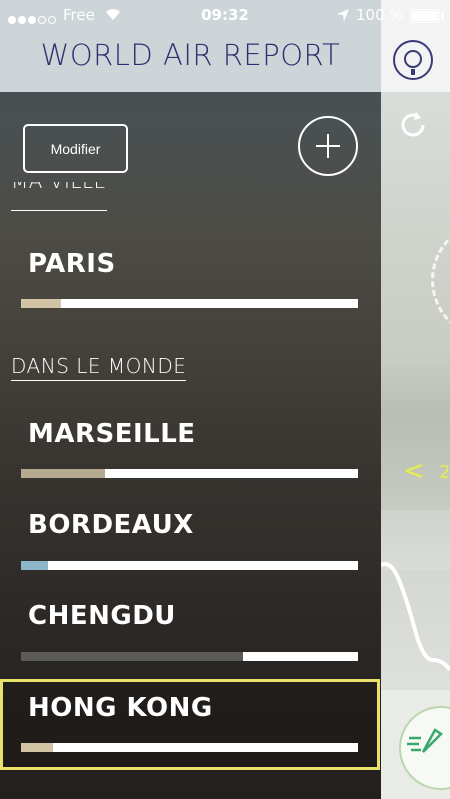 Image resolution: width=450 pixels, height=799 pixels. What do you see at coordinates (413, 124) in the screenshot?
I see `refresh-icon` at bounding box center [413, 124].